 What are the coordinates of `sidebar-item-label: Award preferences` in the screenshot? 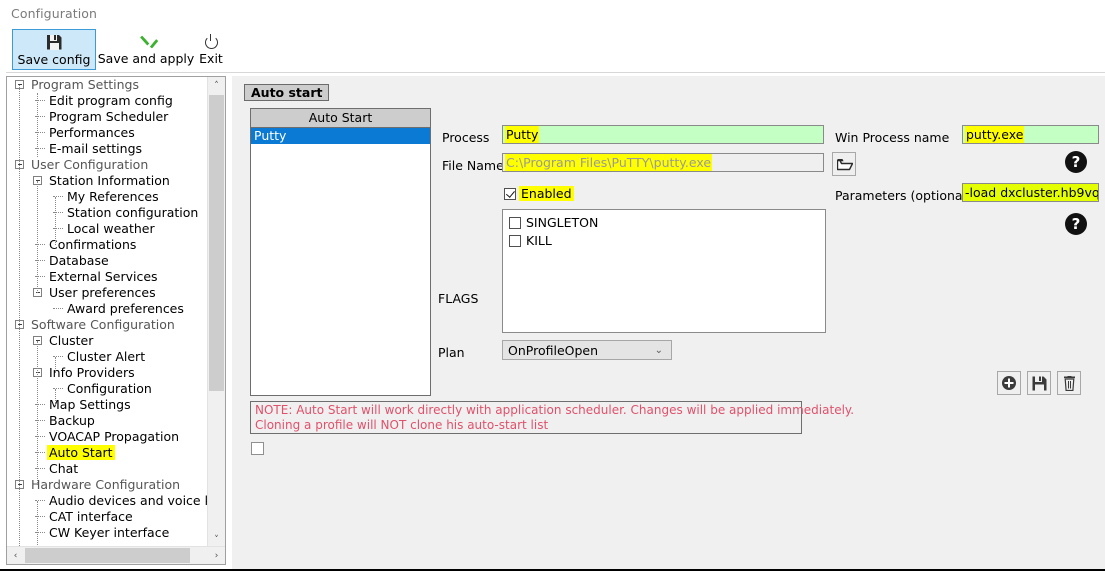 It's located at (125, 308).